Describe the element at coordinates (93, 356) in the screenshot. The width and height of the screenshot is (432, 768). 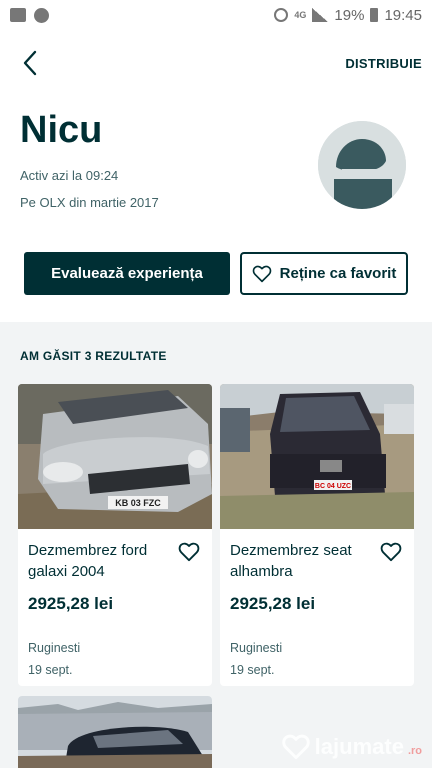
I see `results-title: AM GĂSIT 3 REZULTATE` at that location.